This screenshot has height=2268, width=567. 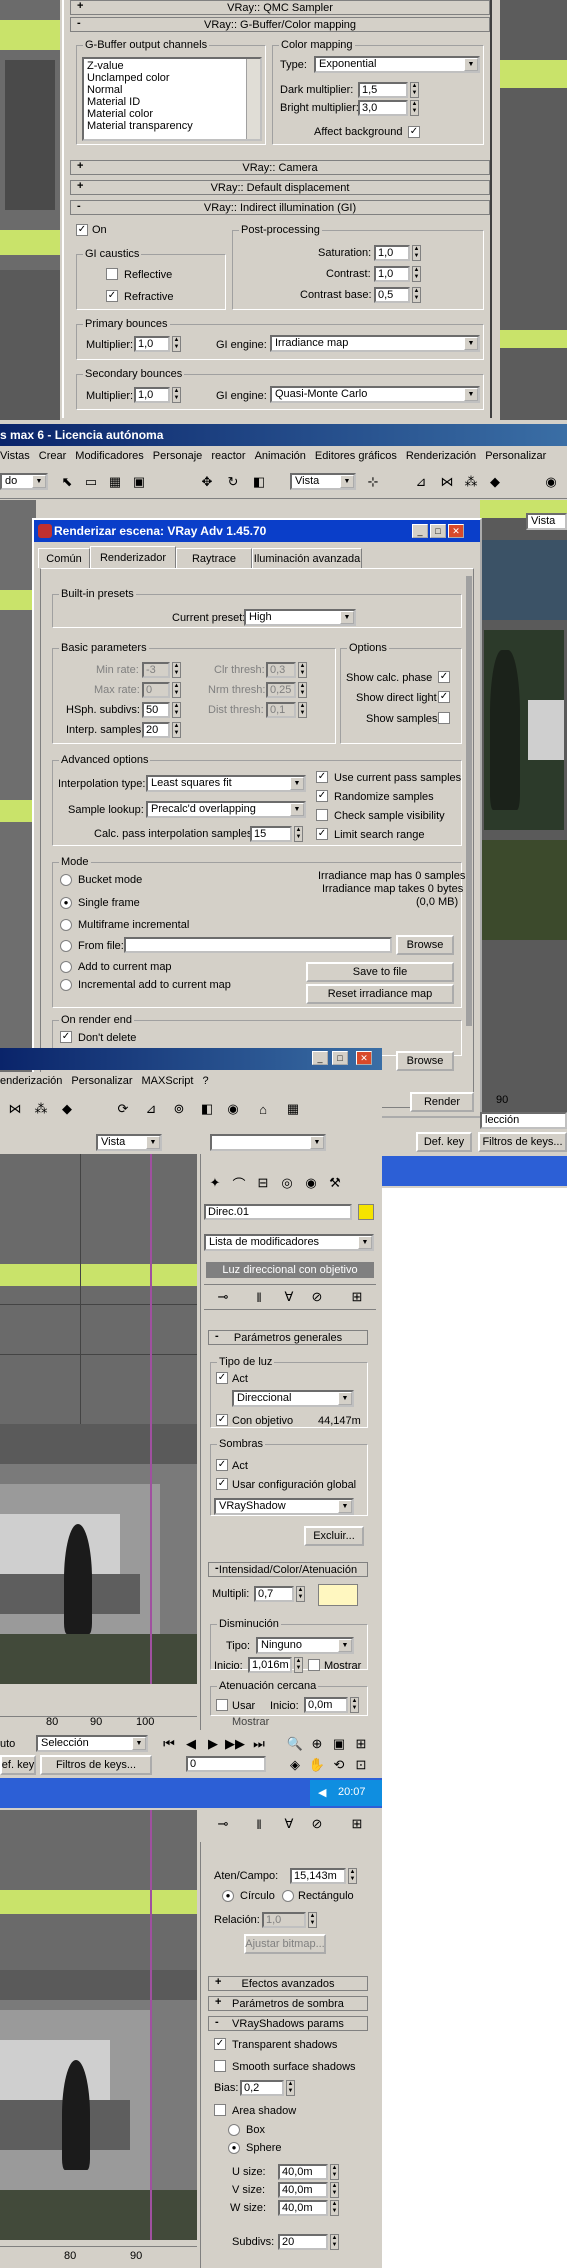 What do you see at coordinates (302, 710) in the screenshot?
I see `dist-thresh-spinner: ▲ ▼` at bounding box center [302, 710].